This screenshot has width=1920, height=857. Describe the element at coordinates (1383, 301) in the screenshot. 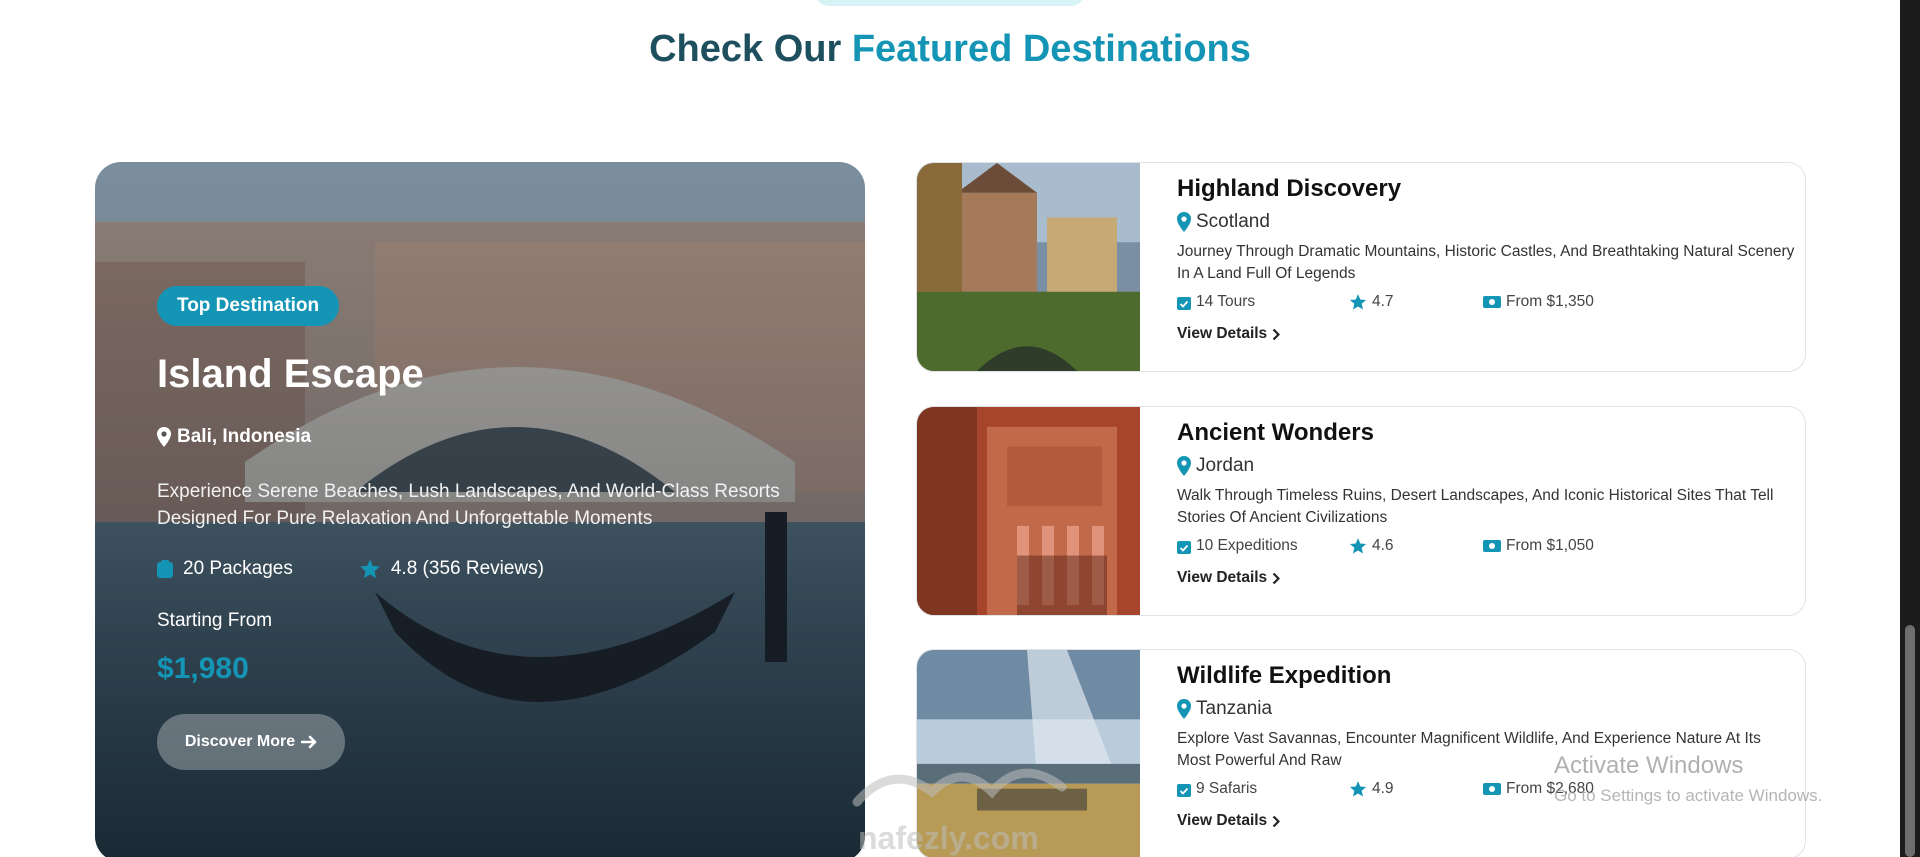

I see `card-rating-text: 4.7` at that location.